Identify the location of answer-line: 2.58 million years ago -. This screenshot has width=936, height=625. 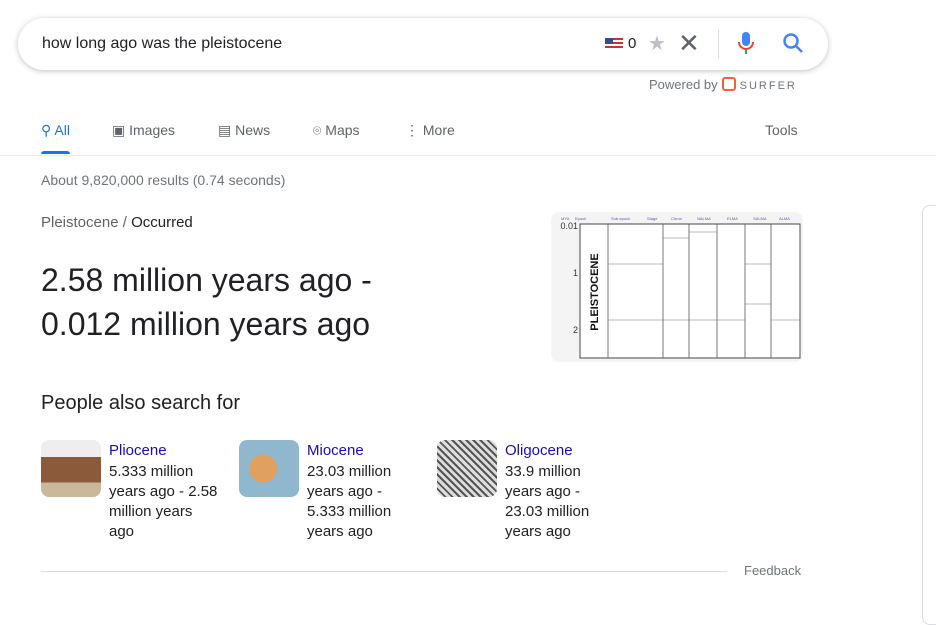
(206, 280).